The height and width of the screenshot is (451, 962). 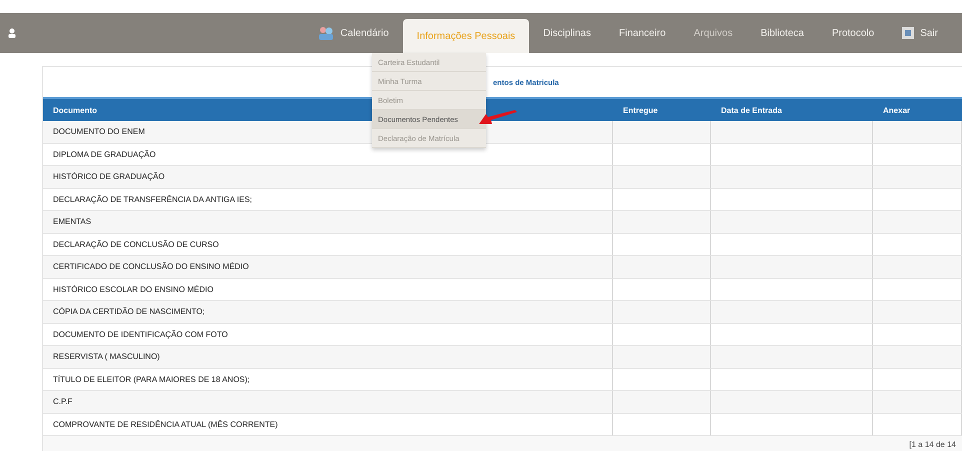 What do you see at coordinates (353, 33) in the screenshot?
I see `nav-item: Calendário` at bounding box center [353, 33].